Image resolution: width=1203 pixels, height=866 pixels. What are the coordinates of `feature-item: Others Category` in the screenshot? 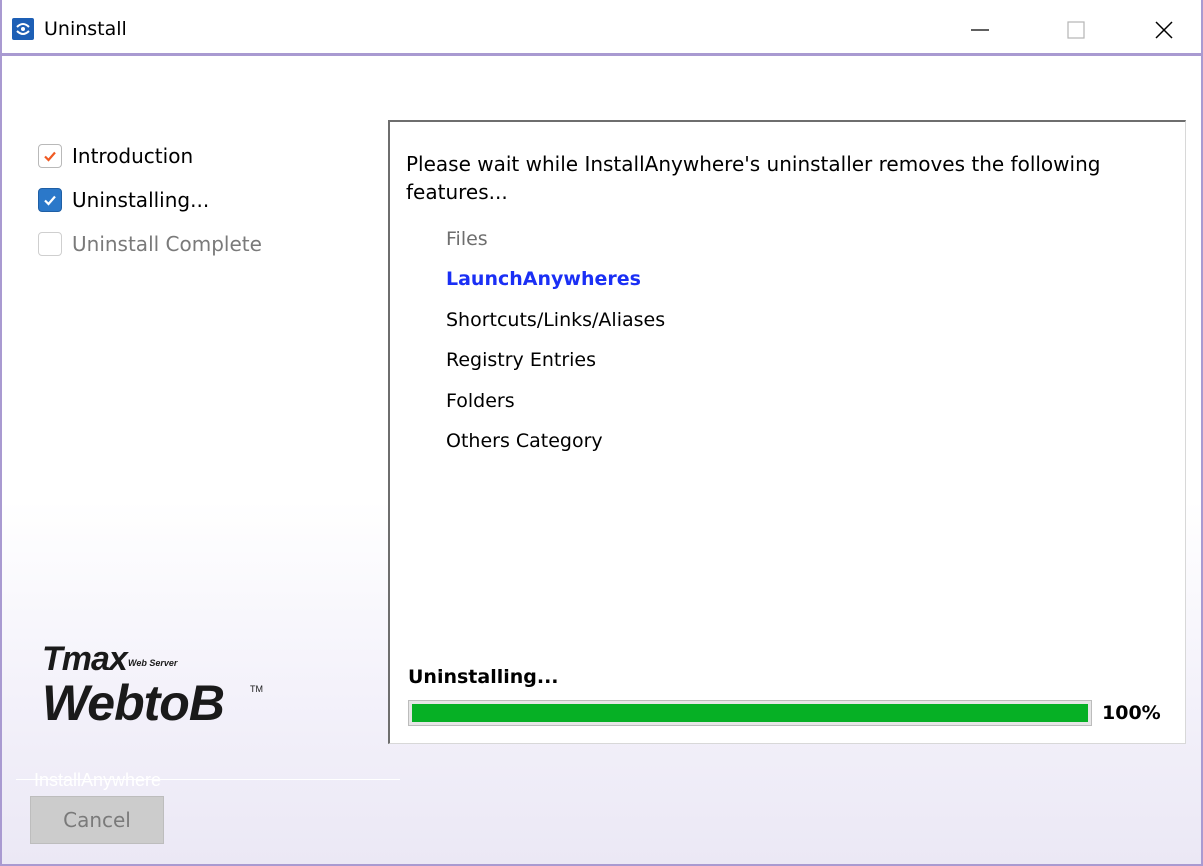 It's located at (524, 441).